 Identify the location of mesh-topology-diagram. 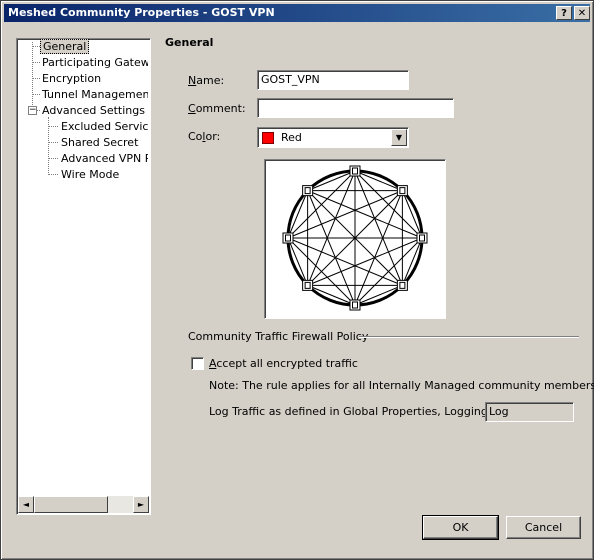
(355, 239).